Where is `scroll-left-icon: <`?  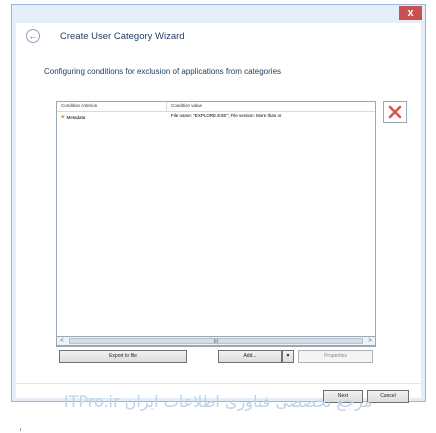
scroll-left-icon: < is located at coordinates (62, 341).